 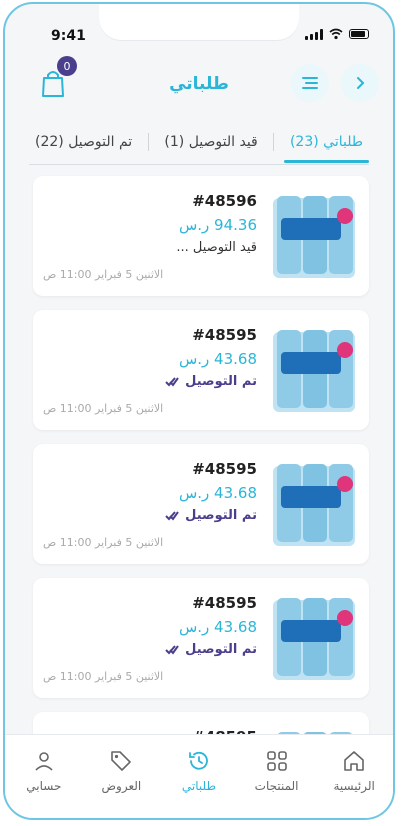 I want to click on nav-home: الرئيسية, so click(x=354, y=771).